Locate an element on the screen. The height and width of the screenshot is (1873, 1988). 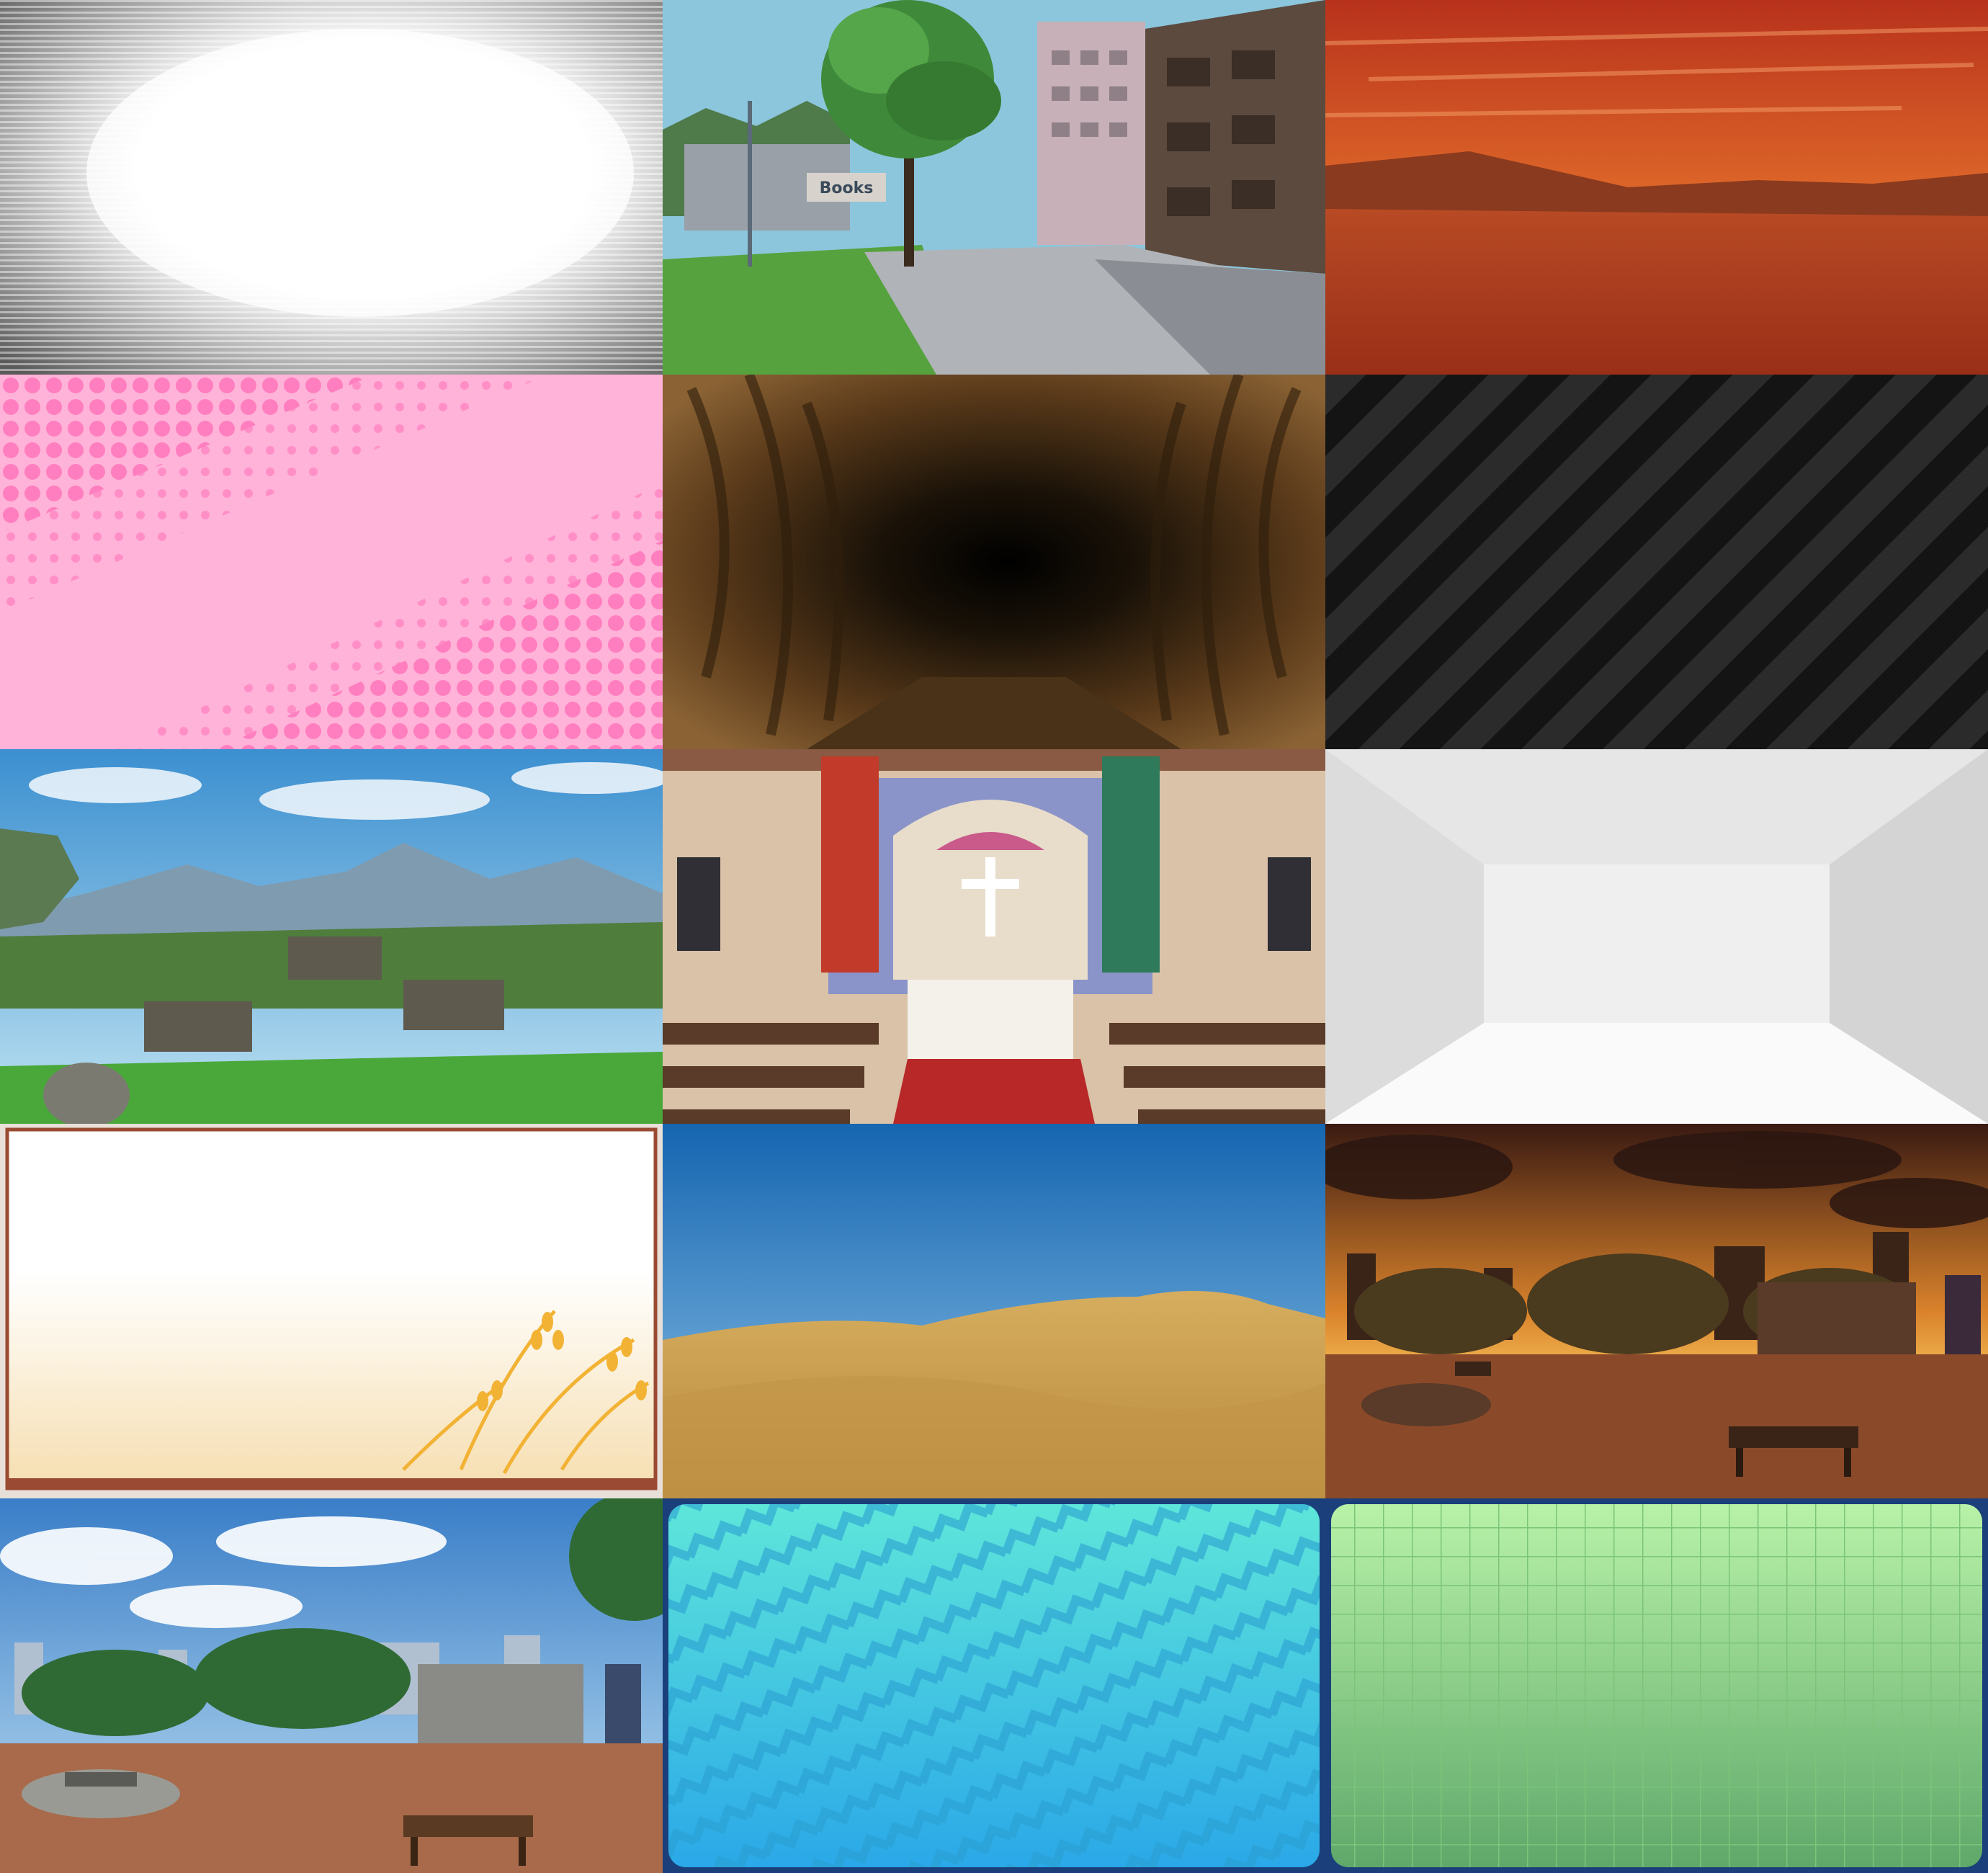
pink-halftone-image is located at coordinates (331, 562).